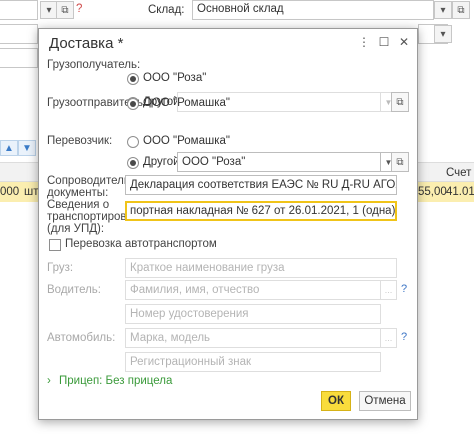 Image resolution: width=474 pixels, height=438 pixels. What do you see at coordinates (400, 102) in the screenshot?
I see `consignee-open-icon: ⧉` at bounding box center [400, 102].